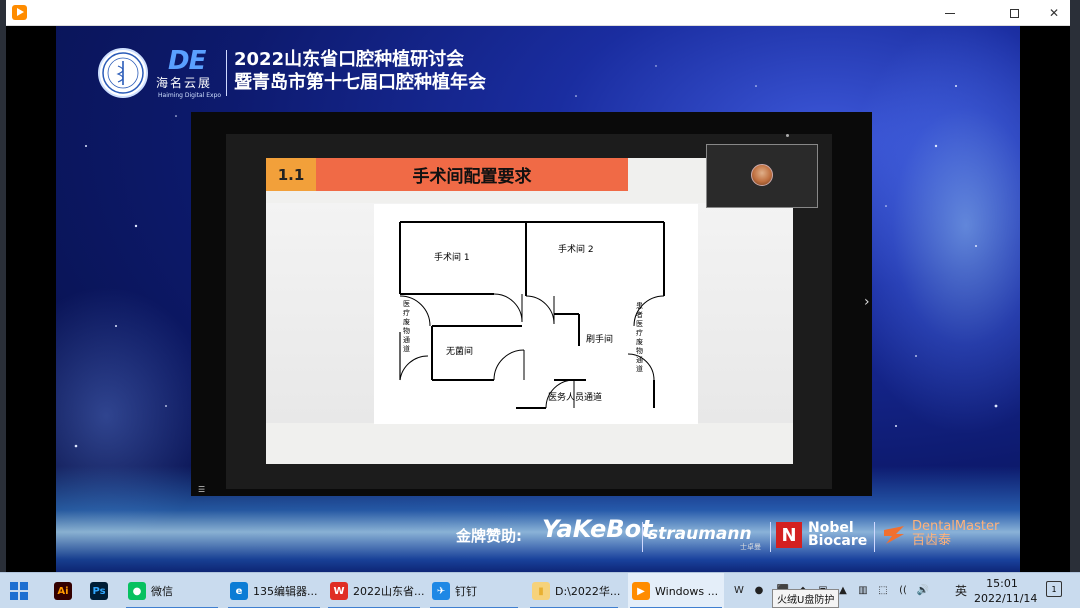 The image size is (1080, 608). What do you see at coordinates (806, 598) in the screenshot?
I see `tray-tooltip: 火绒U盘防护` at bounding box center [806, 598].